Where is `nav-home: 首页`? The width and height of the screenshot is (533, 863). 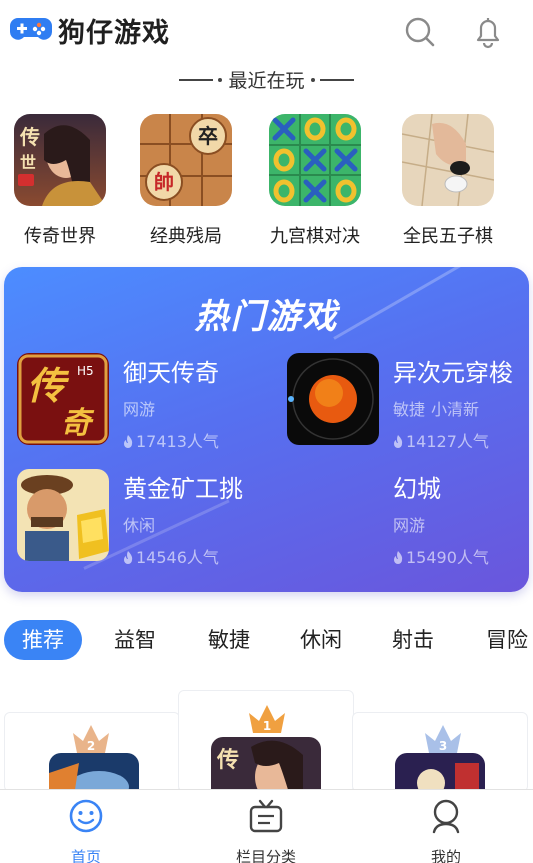 nav-home: 首页 is located at coordinates (86, 830).